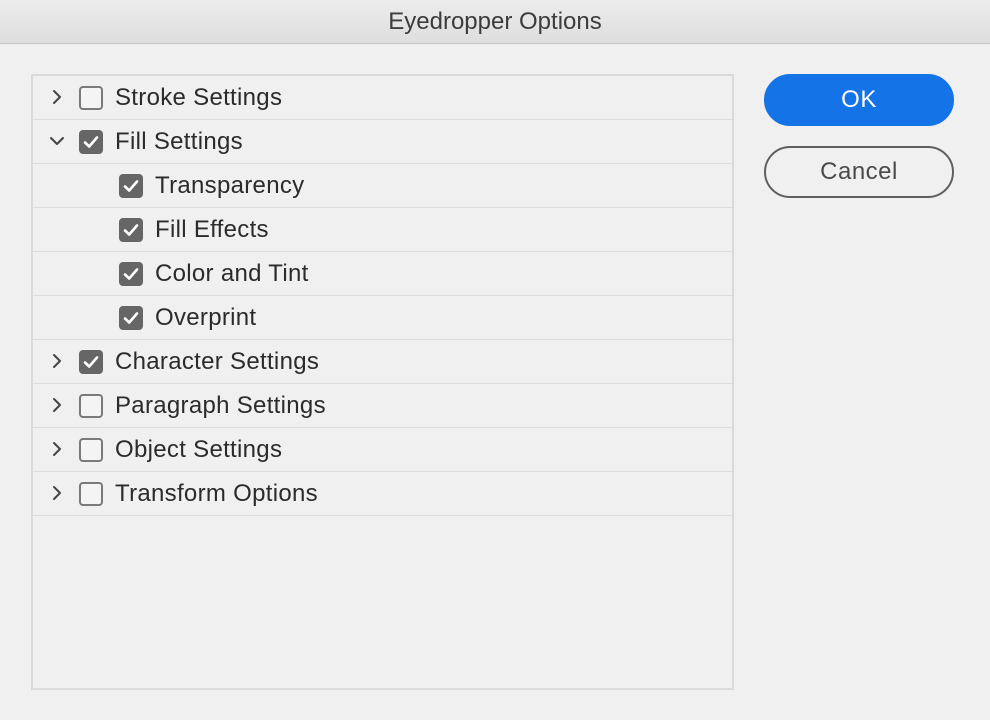 The height and width of the screenshot is (720, 990). Describe the element at coordinates (382, 186) in the screenshot. I see `tree-item-transparency: Transparency` at that location.